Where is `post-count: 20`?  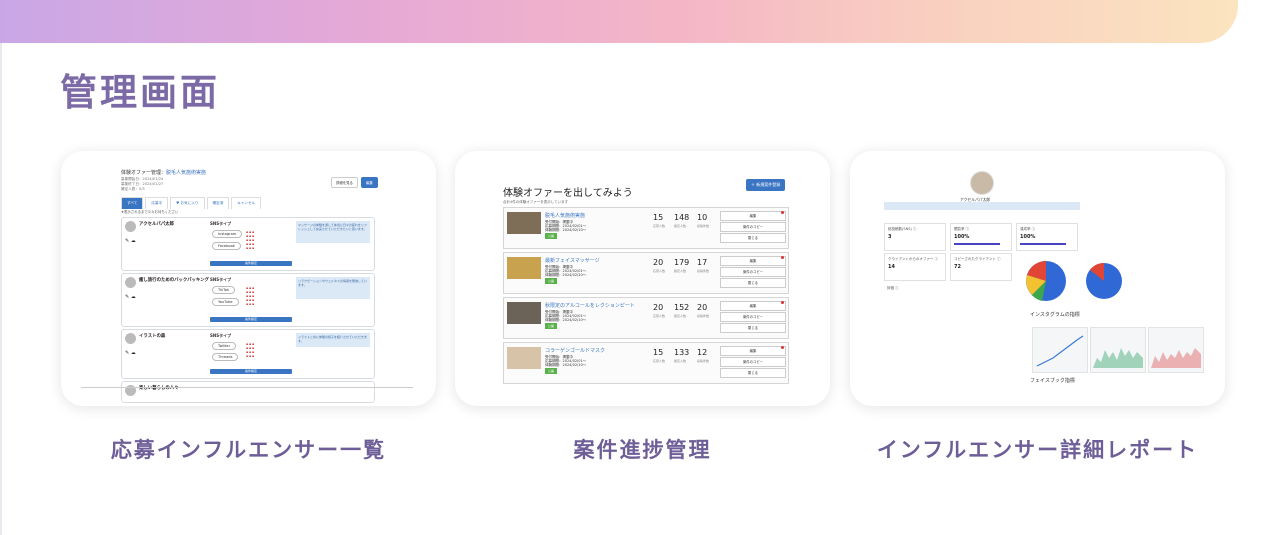 post-count: 20 is located at coordinates (702, 307).